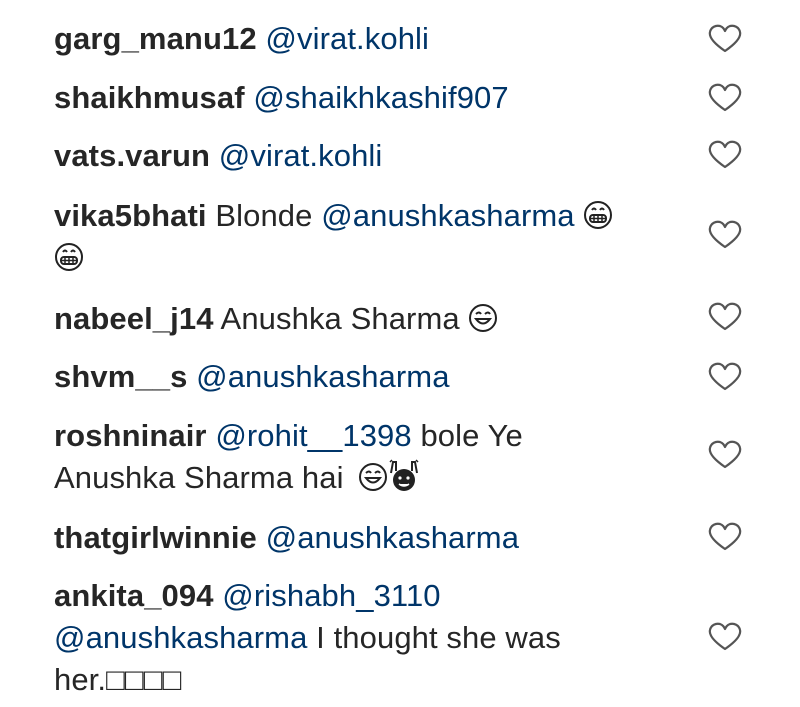 The image size is (800, 707). What do you see at coordinates (118, 679) in the screenshot?
I see `comment-text: her.□□□□` at bounding box center [118, 679].